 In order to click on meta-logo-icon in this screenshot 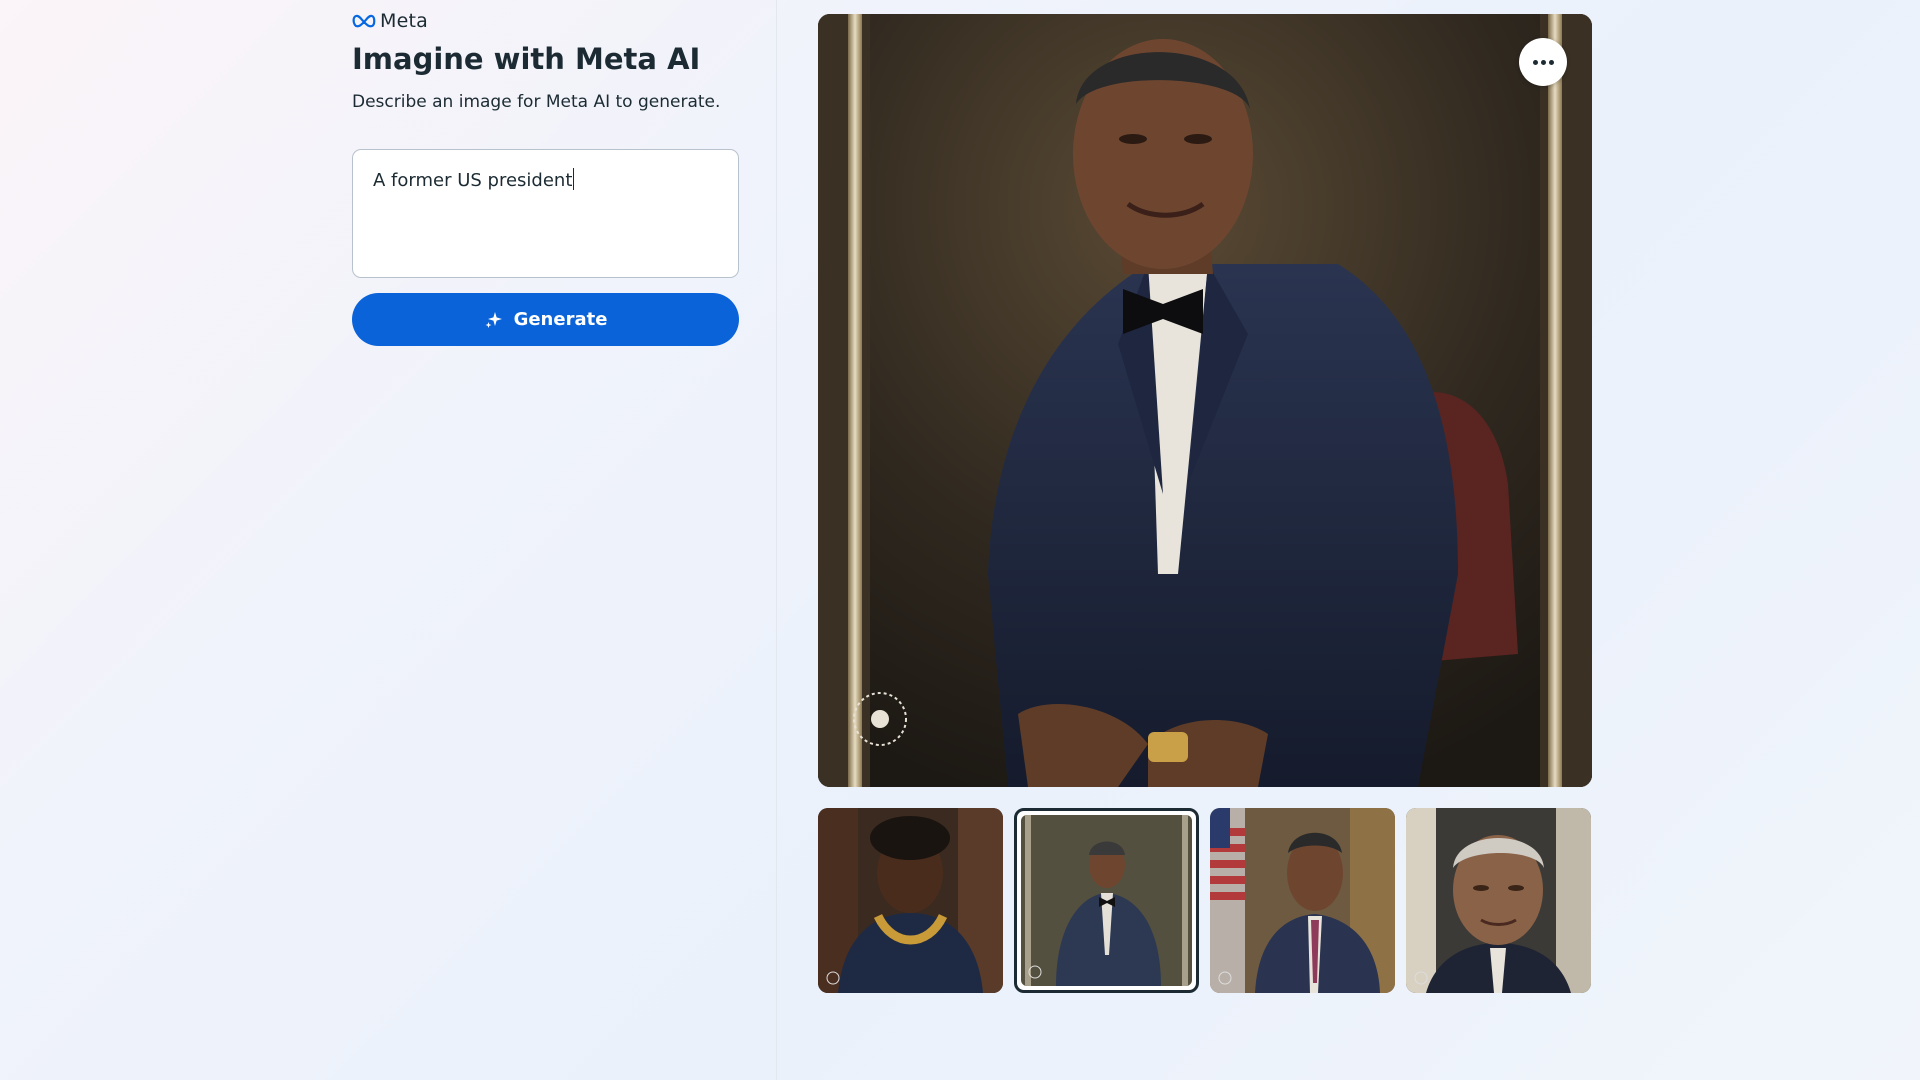, I will do `click(364, 21)`.